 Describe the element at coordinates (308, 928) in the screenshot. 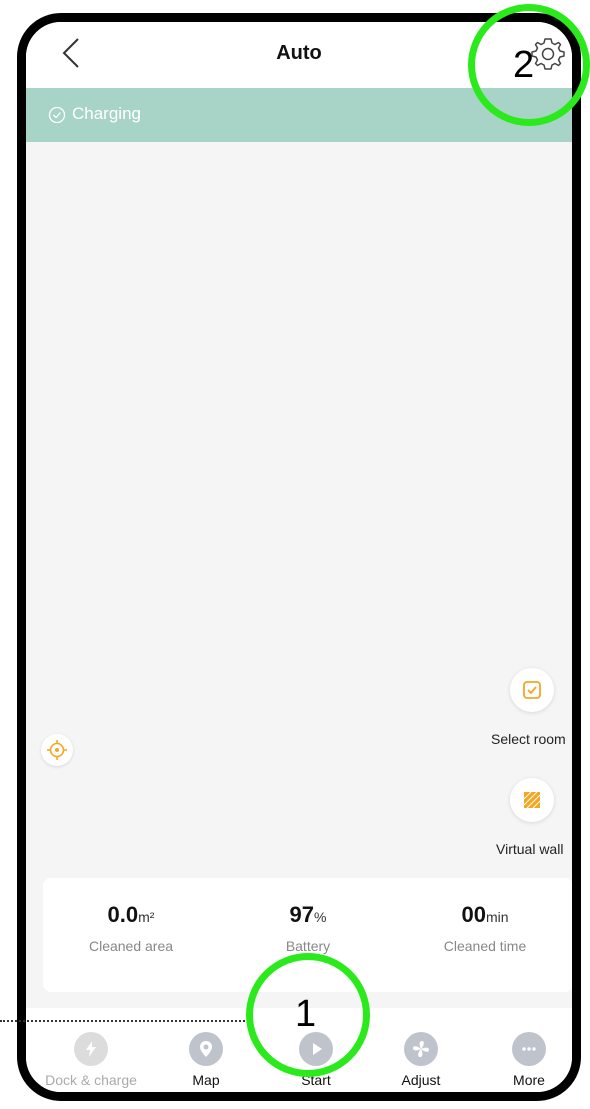

I see `stat-battery: 97% Battery` at that location.